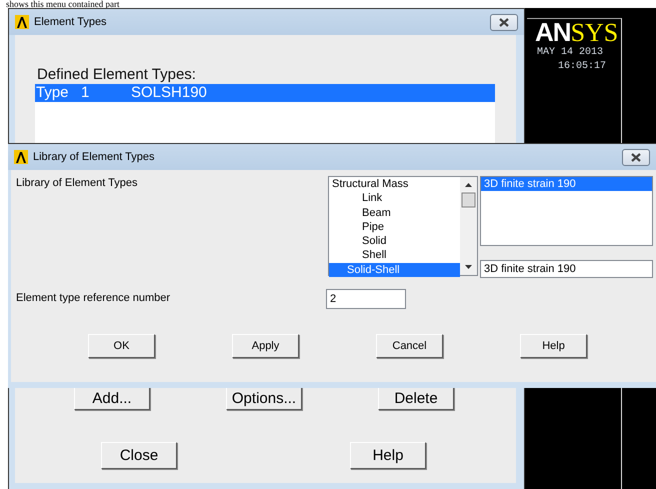 The image size is (656, 489). What do you see at coordinates (366, 299) in the screenshot?
I see `reference-number-field: 2` at bounding box center [366, 299].